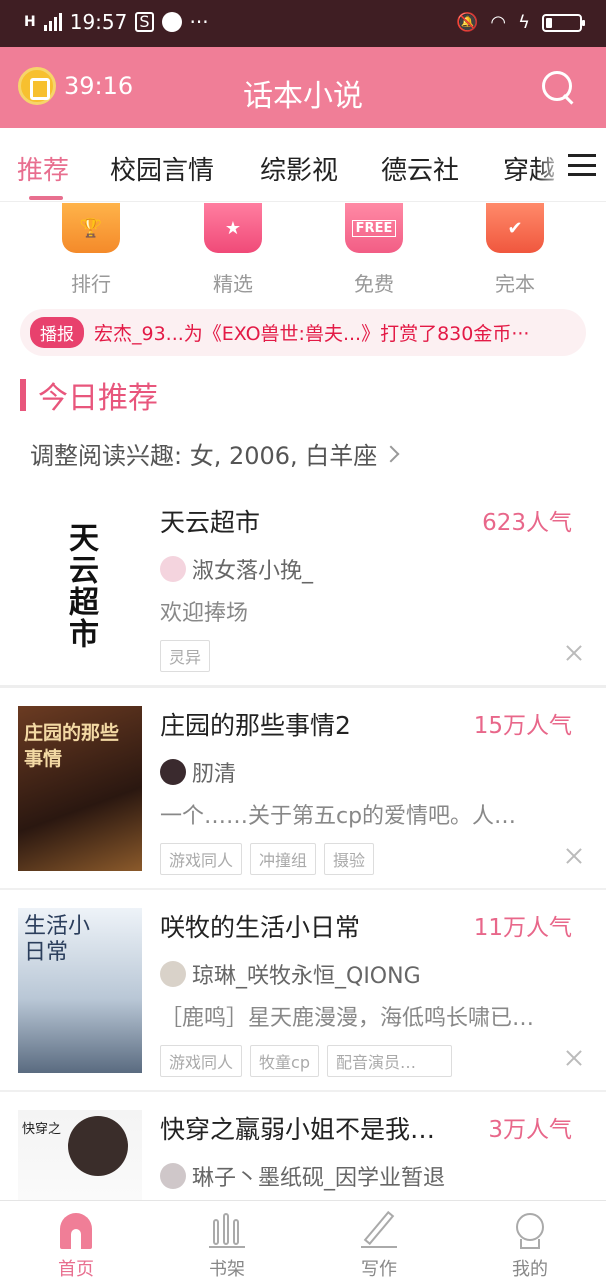 This screenshot has width=606, height=1280. Describe the element at coordinates (236, 569) in the screenshot. I see `book-author: 淑女落小挽_` at that location.